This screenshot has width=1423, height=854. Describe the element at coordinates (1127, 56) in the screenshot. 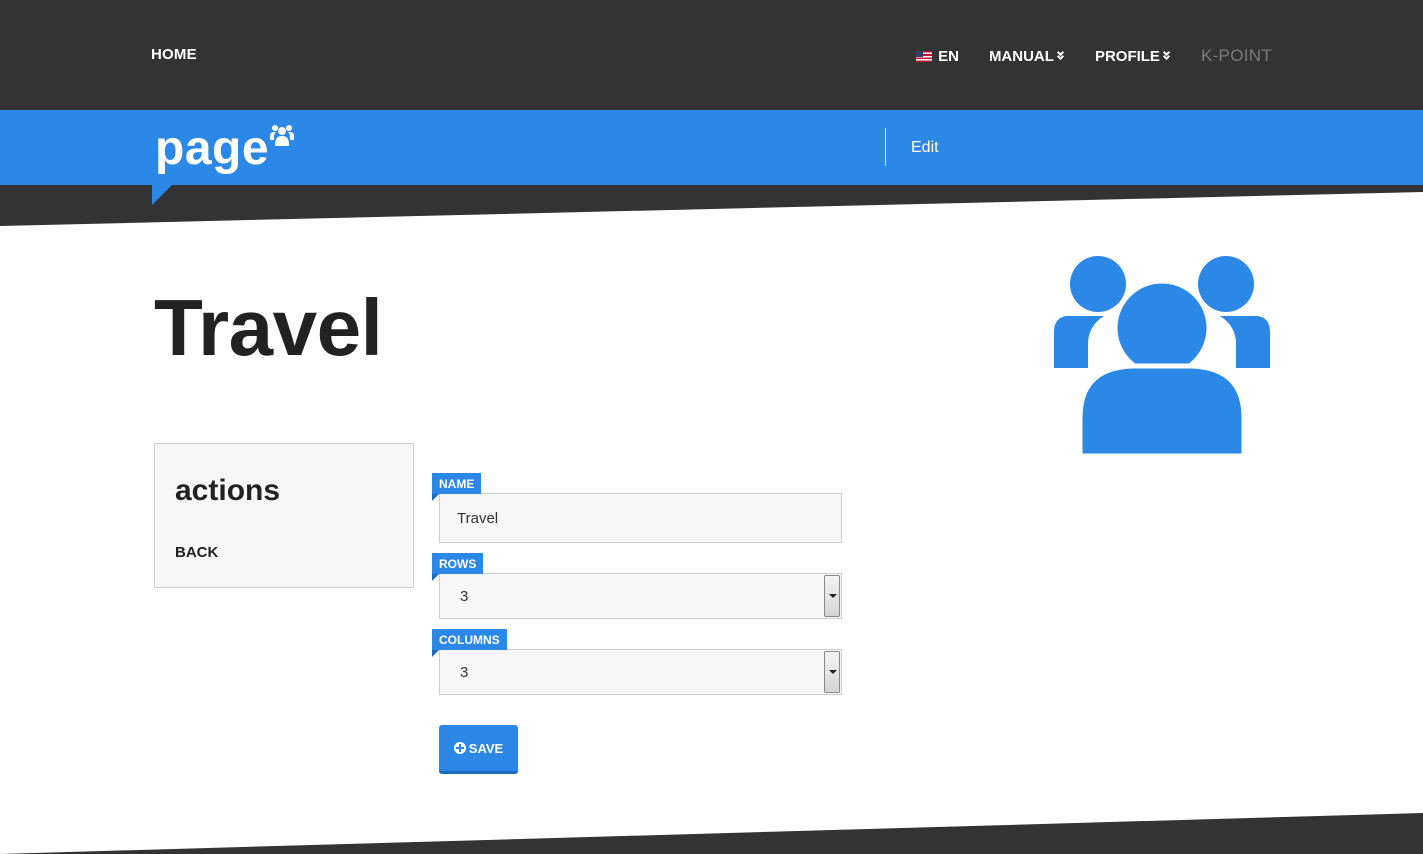

I see `nav-profile-label: PROFILE` at that location.